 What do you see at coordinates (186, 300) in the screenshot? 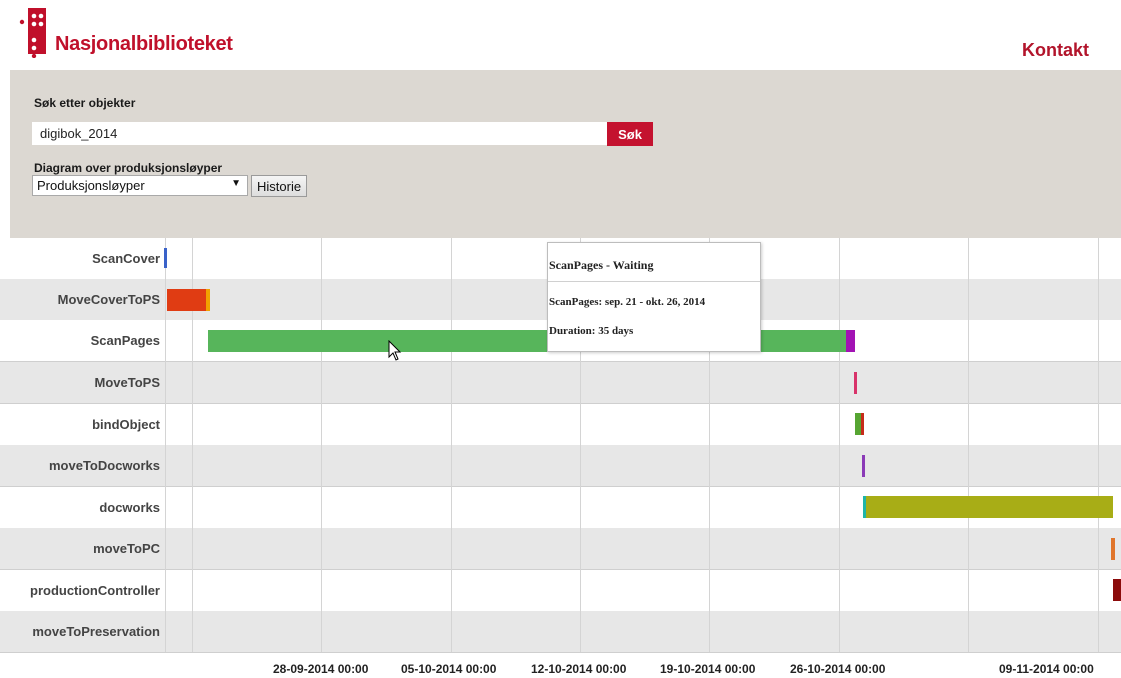
I see `gantt-bar-movecovertops` at bounding box center [186, 300].